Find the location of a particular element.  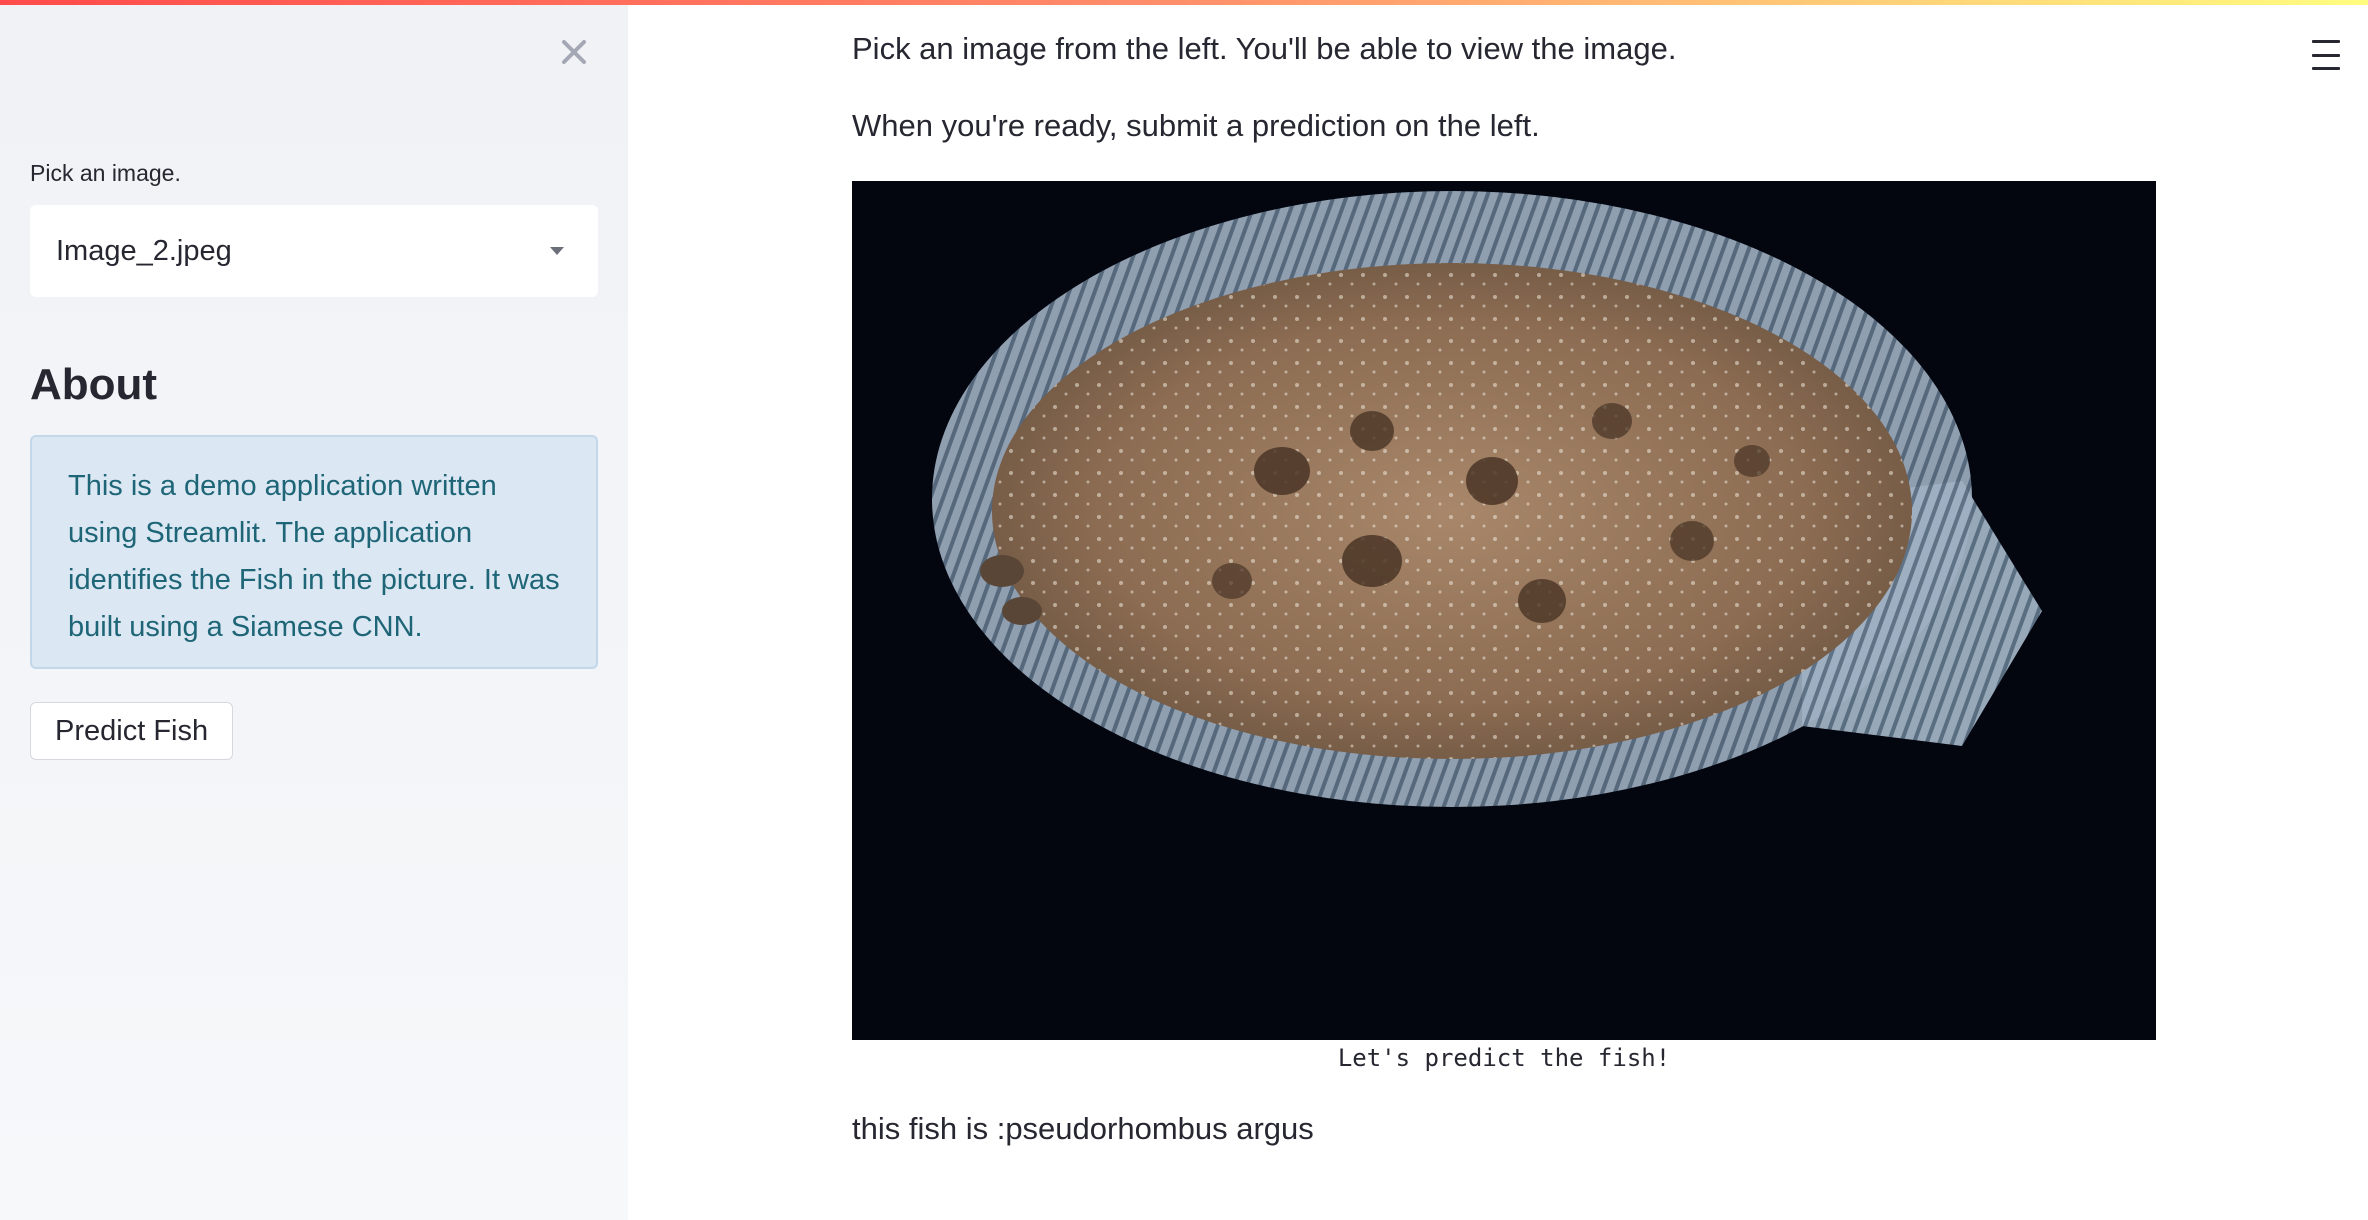

select-label: Pick an image. is located at coordinates (105, 173).